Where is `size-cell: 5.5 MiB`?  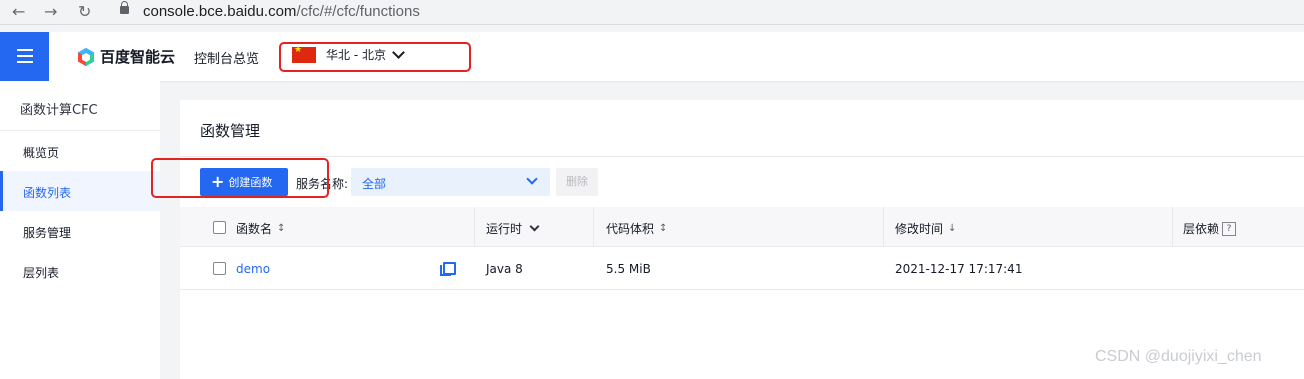
size-cell: 5.5 MiB is located at coordinates (628, 269).